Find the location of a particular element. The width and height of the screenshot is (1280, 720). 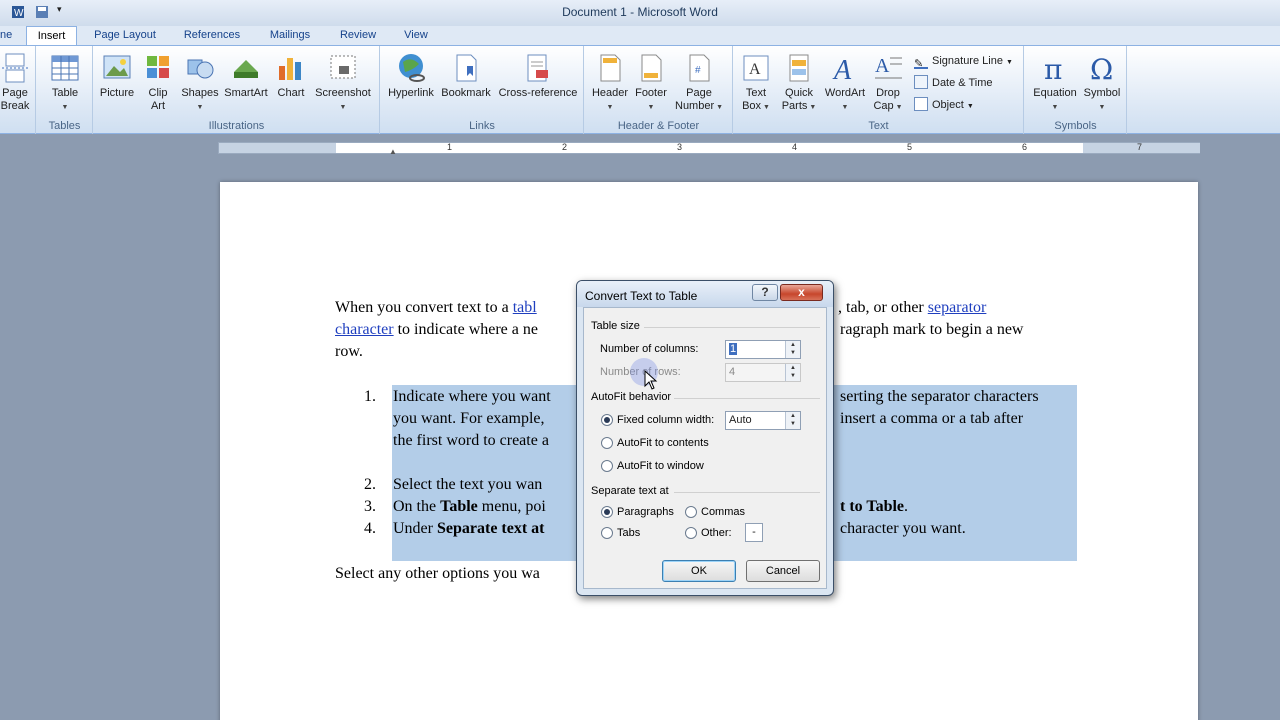

paragraphs-label: Paragraphs is located at coordinates (645, 512).